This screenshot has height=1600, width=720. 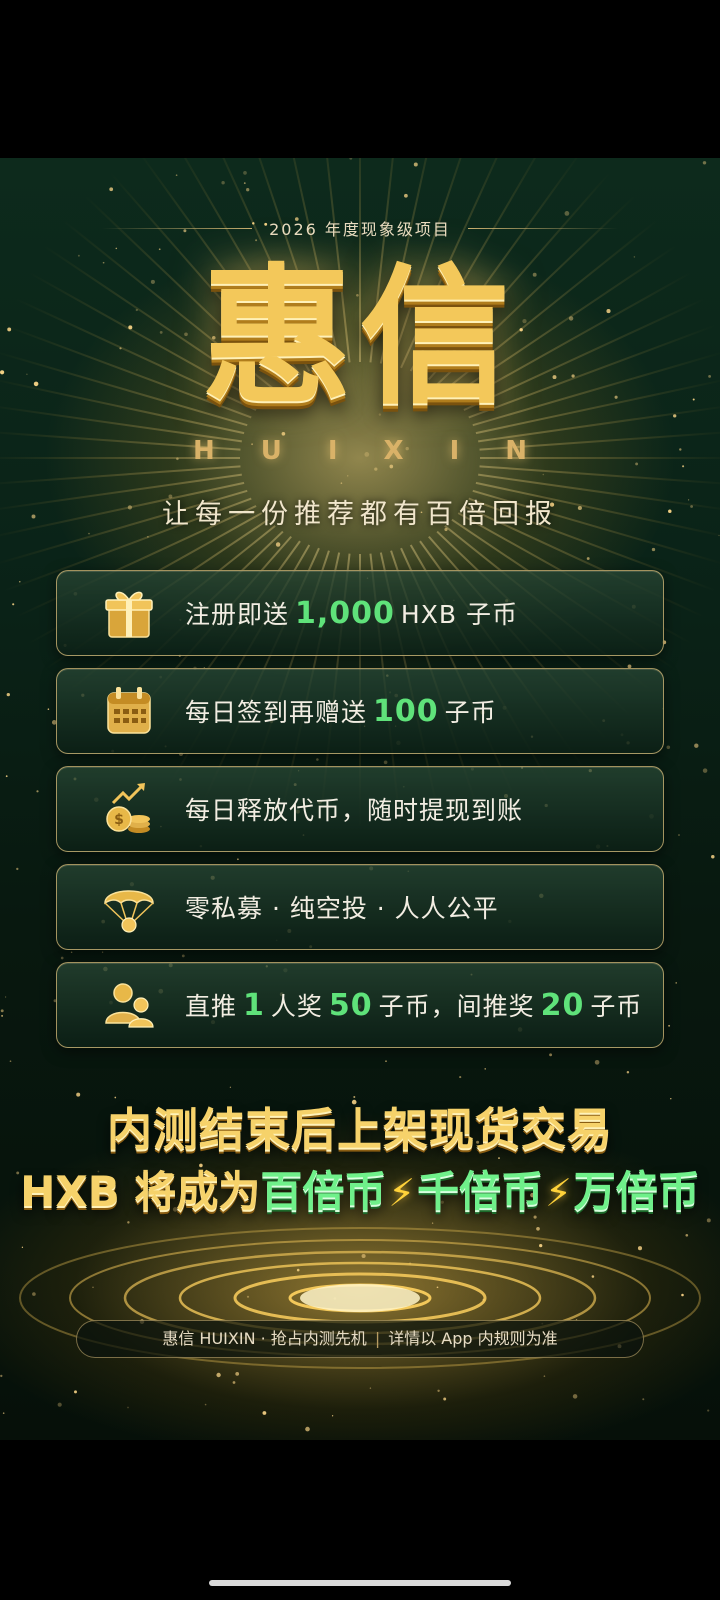 What do you see at coordinates (211, 1006) in the screenshot?
I see `feature-label: 直推` at bounding box center [211, 1006].